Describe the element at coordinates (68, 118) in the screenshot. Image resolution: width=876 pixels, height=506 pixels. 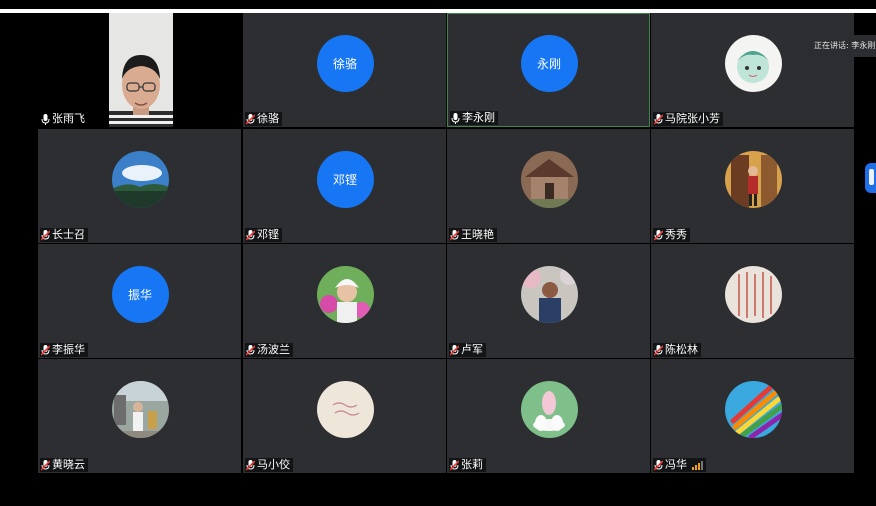
I see `participant-name: 张雨飞` at that location.